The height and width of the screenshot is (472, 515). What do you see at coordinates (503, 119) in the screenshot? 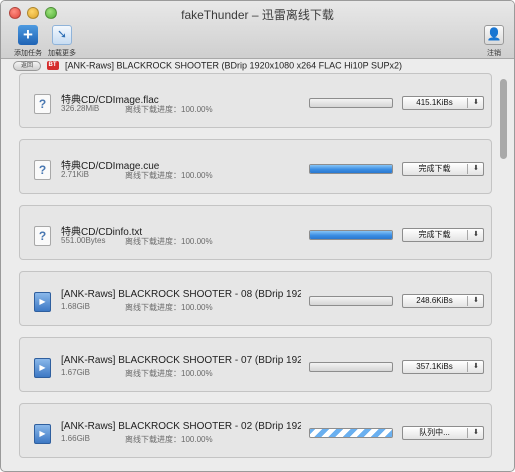
I see `scrollbar` at bounding box center [503, 119].